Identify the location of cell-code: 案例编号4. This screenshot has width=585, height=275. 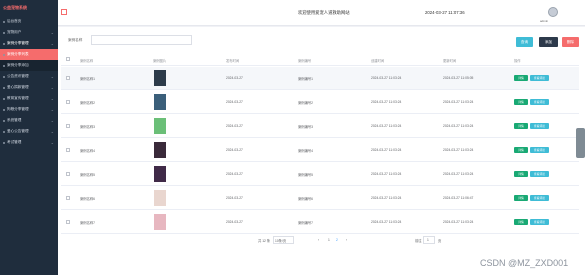
(306, 151).